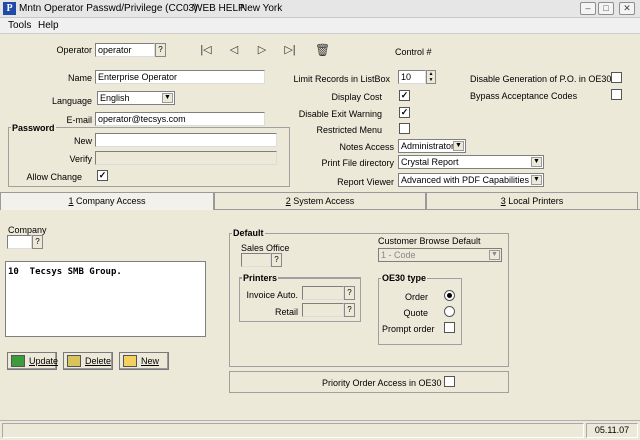 Image resolution: width=640 pixels, height=440 pixels. What do you see at coordinates (357, 163) in the screenshot?
I see `print-directory-label: Print File directory` at bounding box center [357, 163].